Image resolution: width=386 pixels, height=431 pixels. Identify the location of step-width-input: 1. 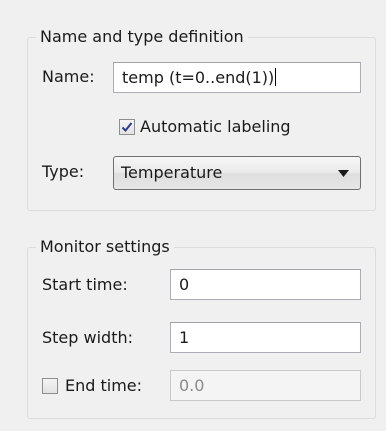
(265, 337).